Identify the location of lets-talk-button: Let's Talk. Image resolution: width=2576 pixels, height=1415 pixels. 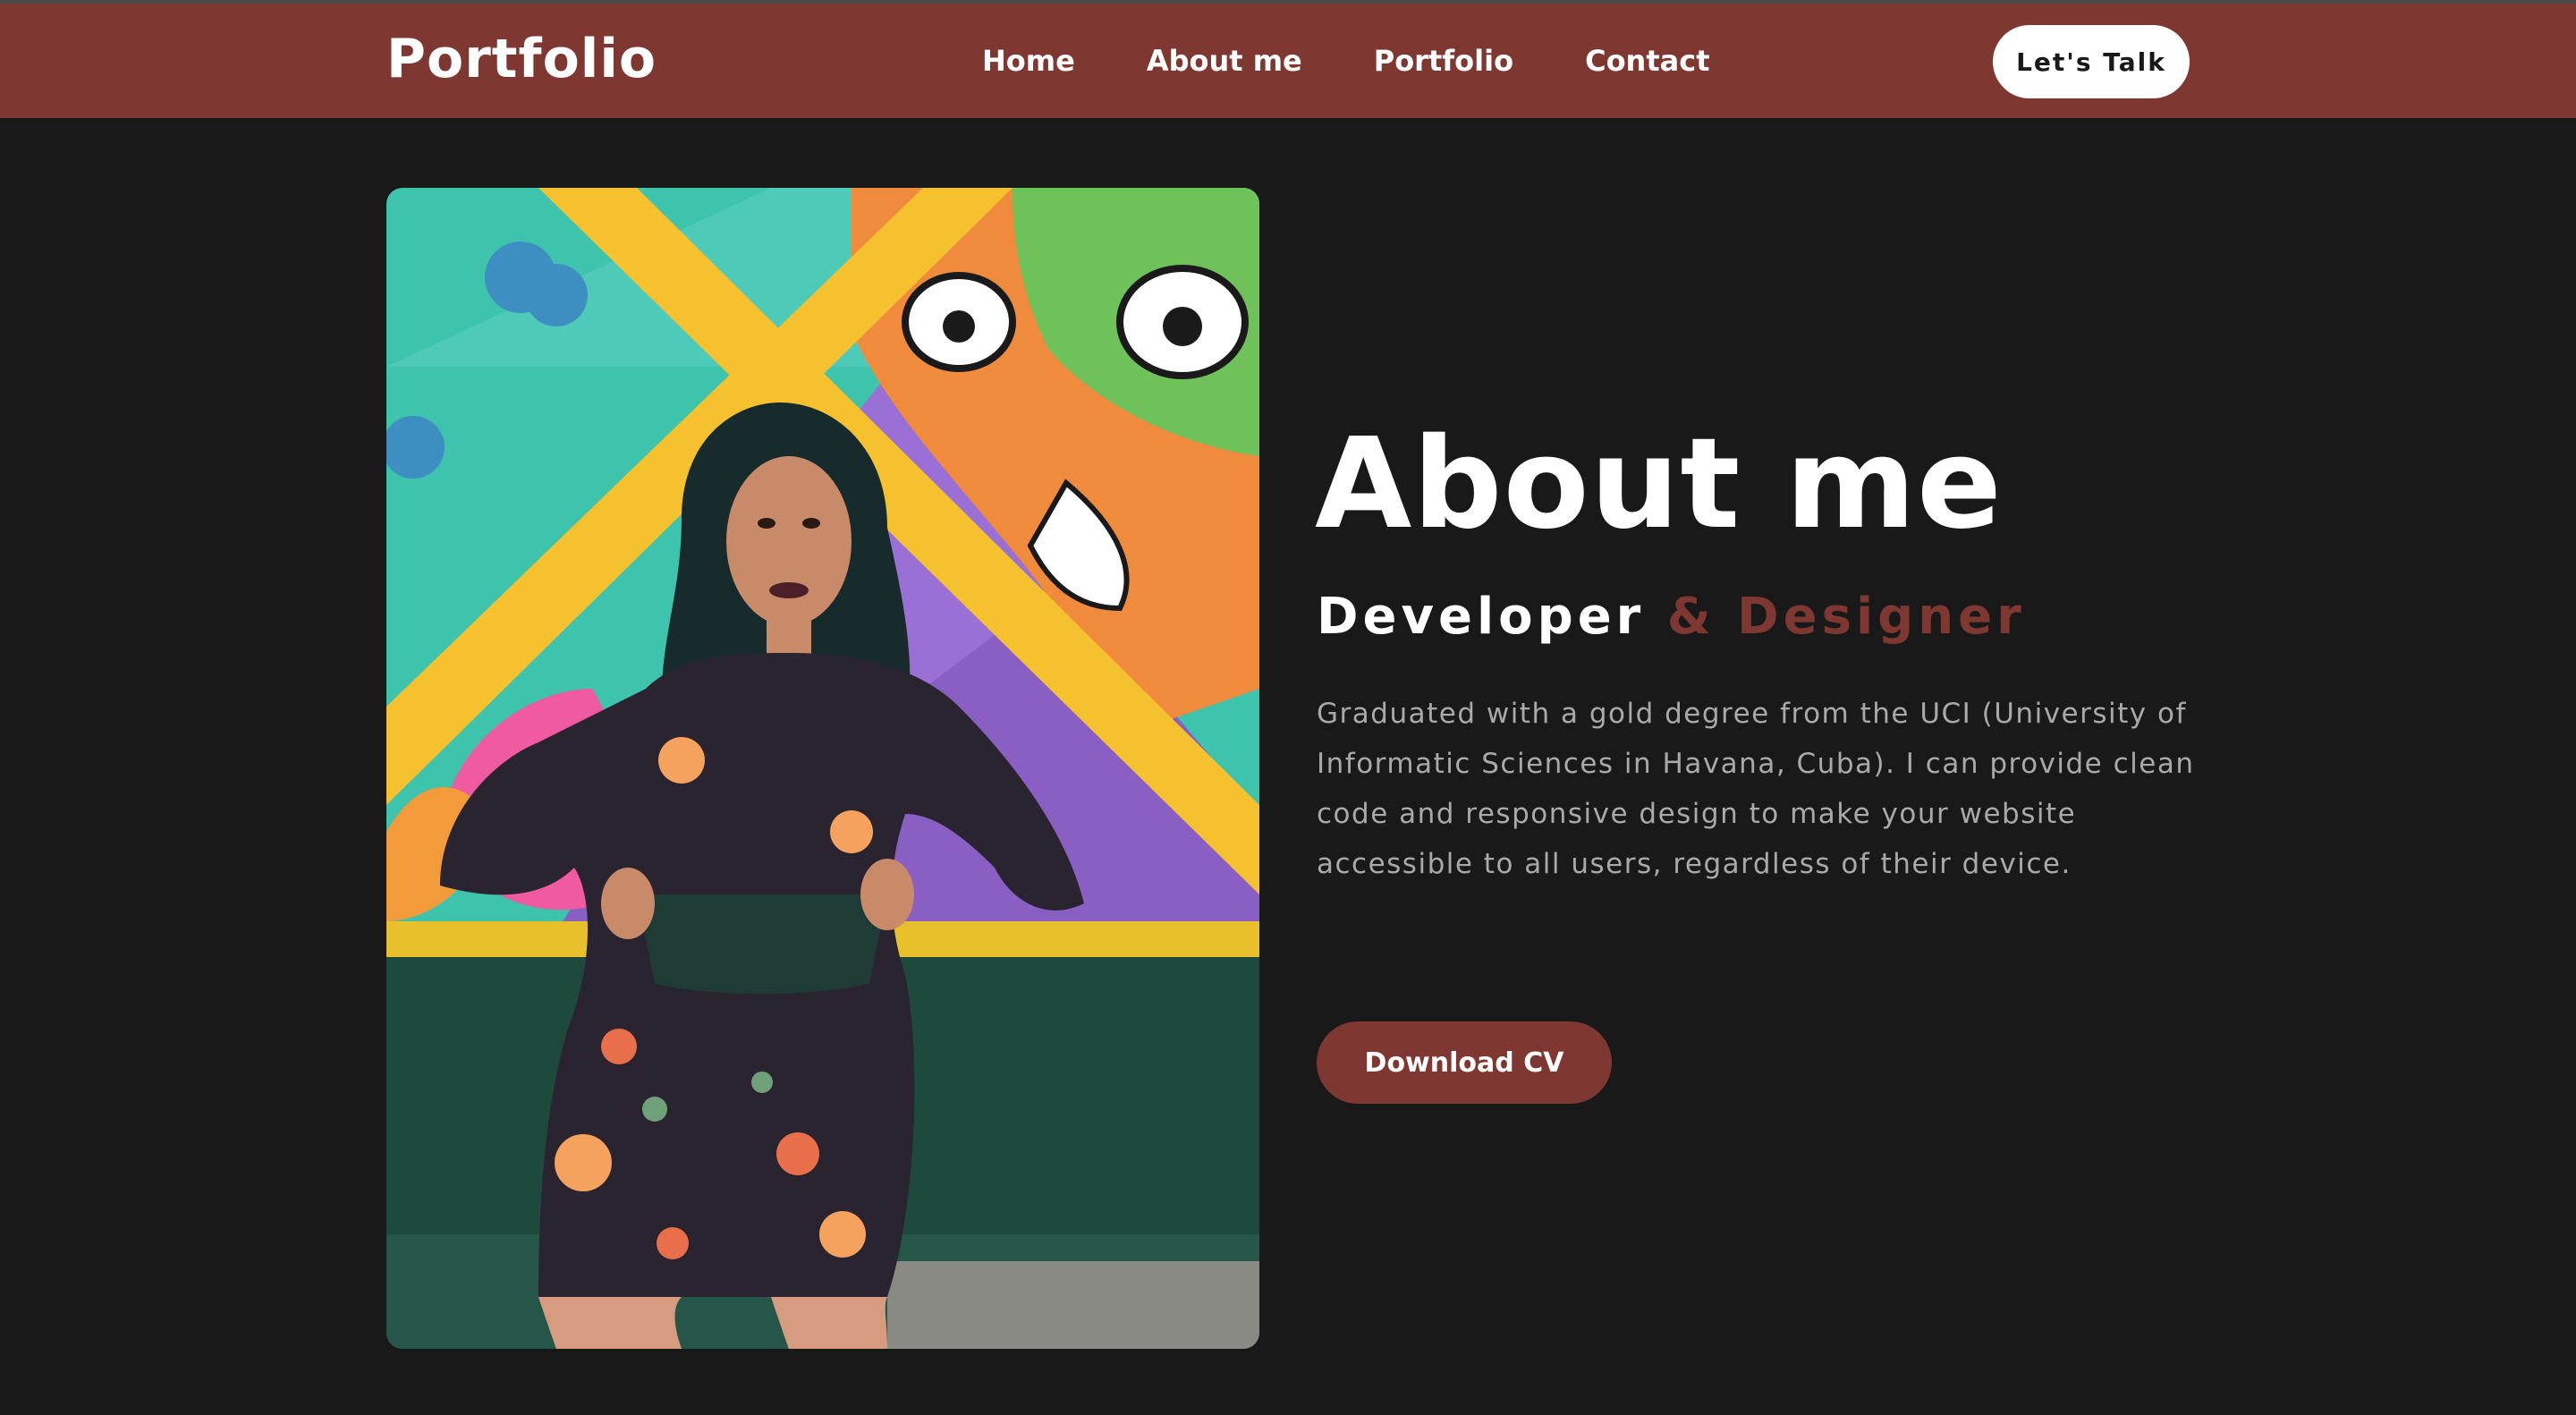
(2091, 62).